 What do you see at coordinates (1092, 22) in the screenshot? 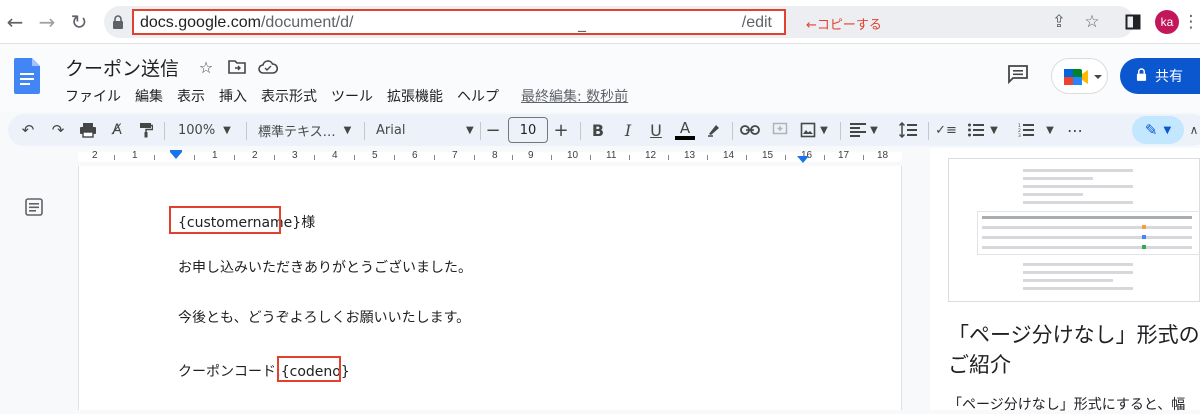
I see `bookmark-star-icon: ☆` at bounding box center [1092, 22].